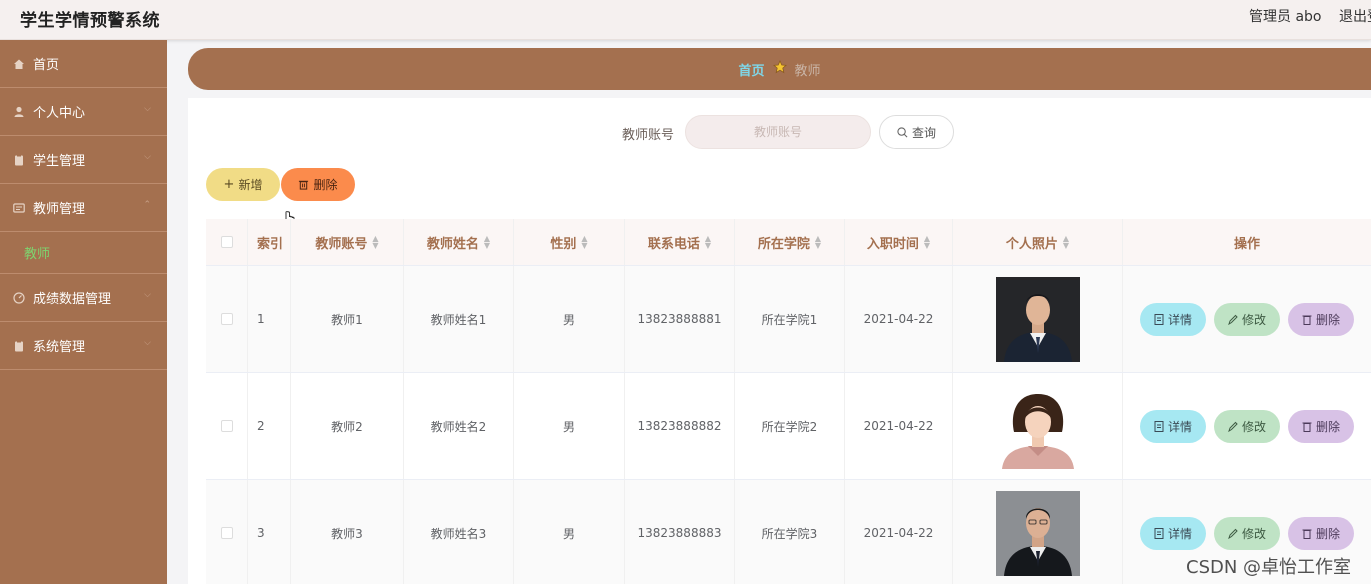 The width and height of the screenshot is (1371, 584). I want to click on cell-phone: 13823888883, so click(680, 532).